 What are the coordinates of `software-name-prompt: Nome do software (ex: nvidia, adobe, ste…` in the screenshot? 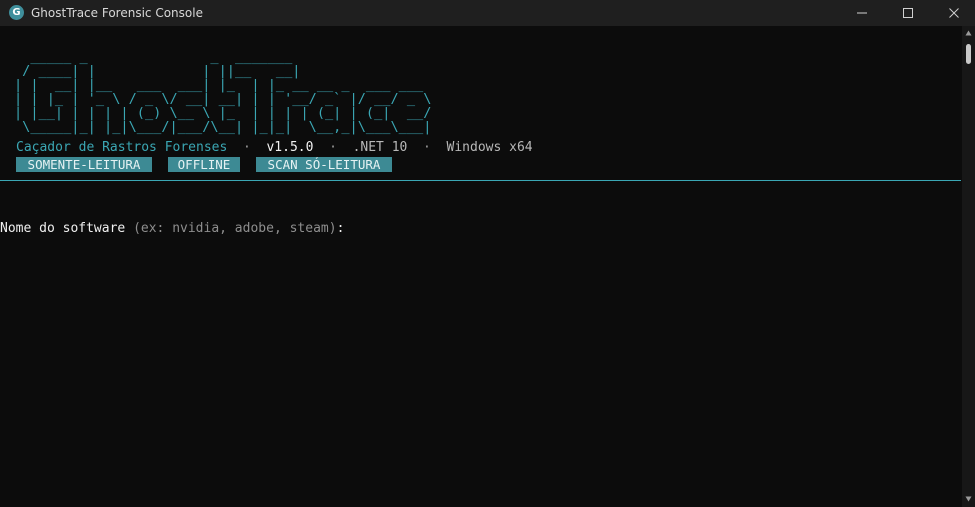 It's located at (176, 229).